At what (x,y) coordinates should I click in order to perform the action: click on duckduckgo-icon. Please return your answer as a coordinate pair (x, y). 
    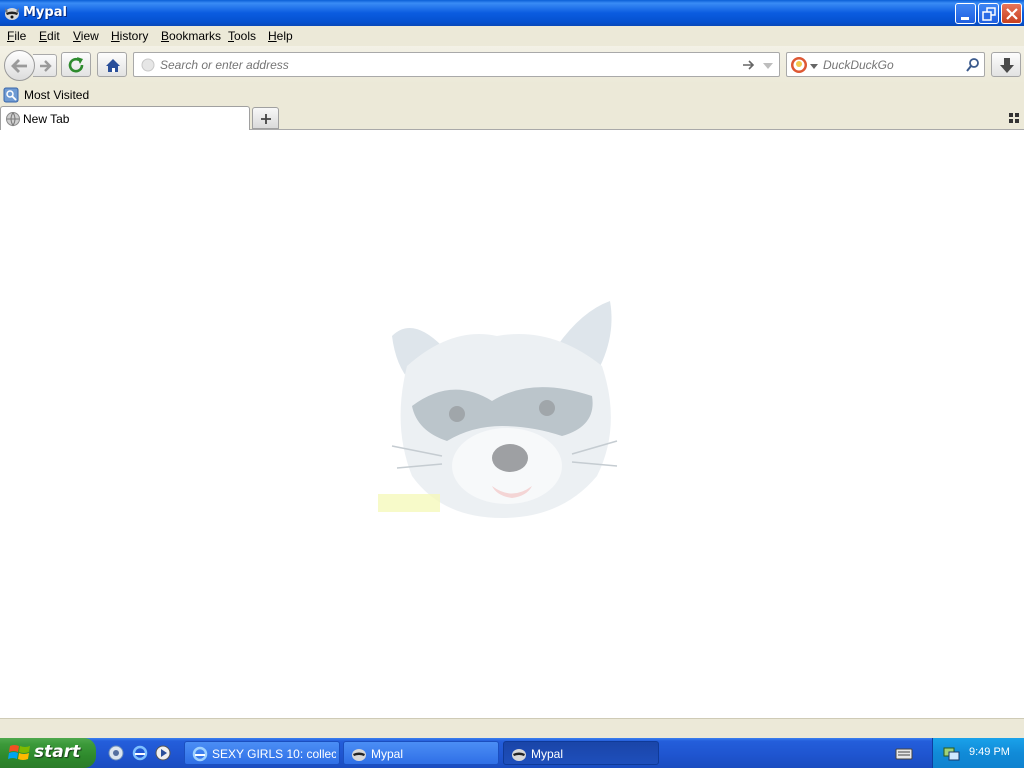
    Looking at the image, I should click on (799, 65).